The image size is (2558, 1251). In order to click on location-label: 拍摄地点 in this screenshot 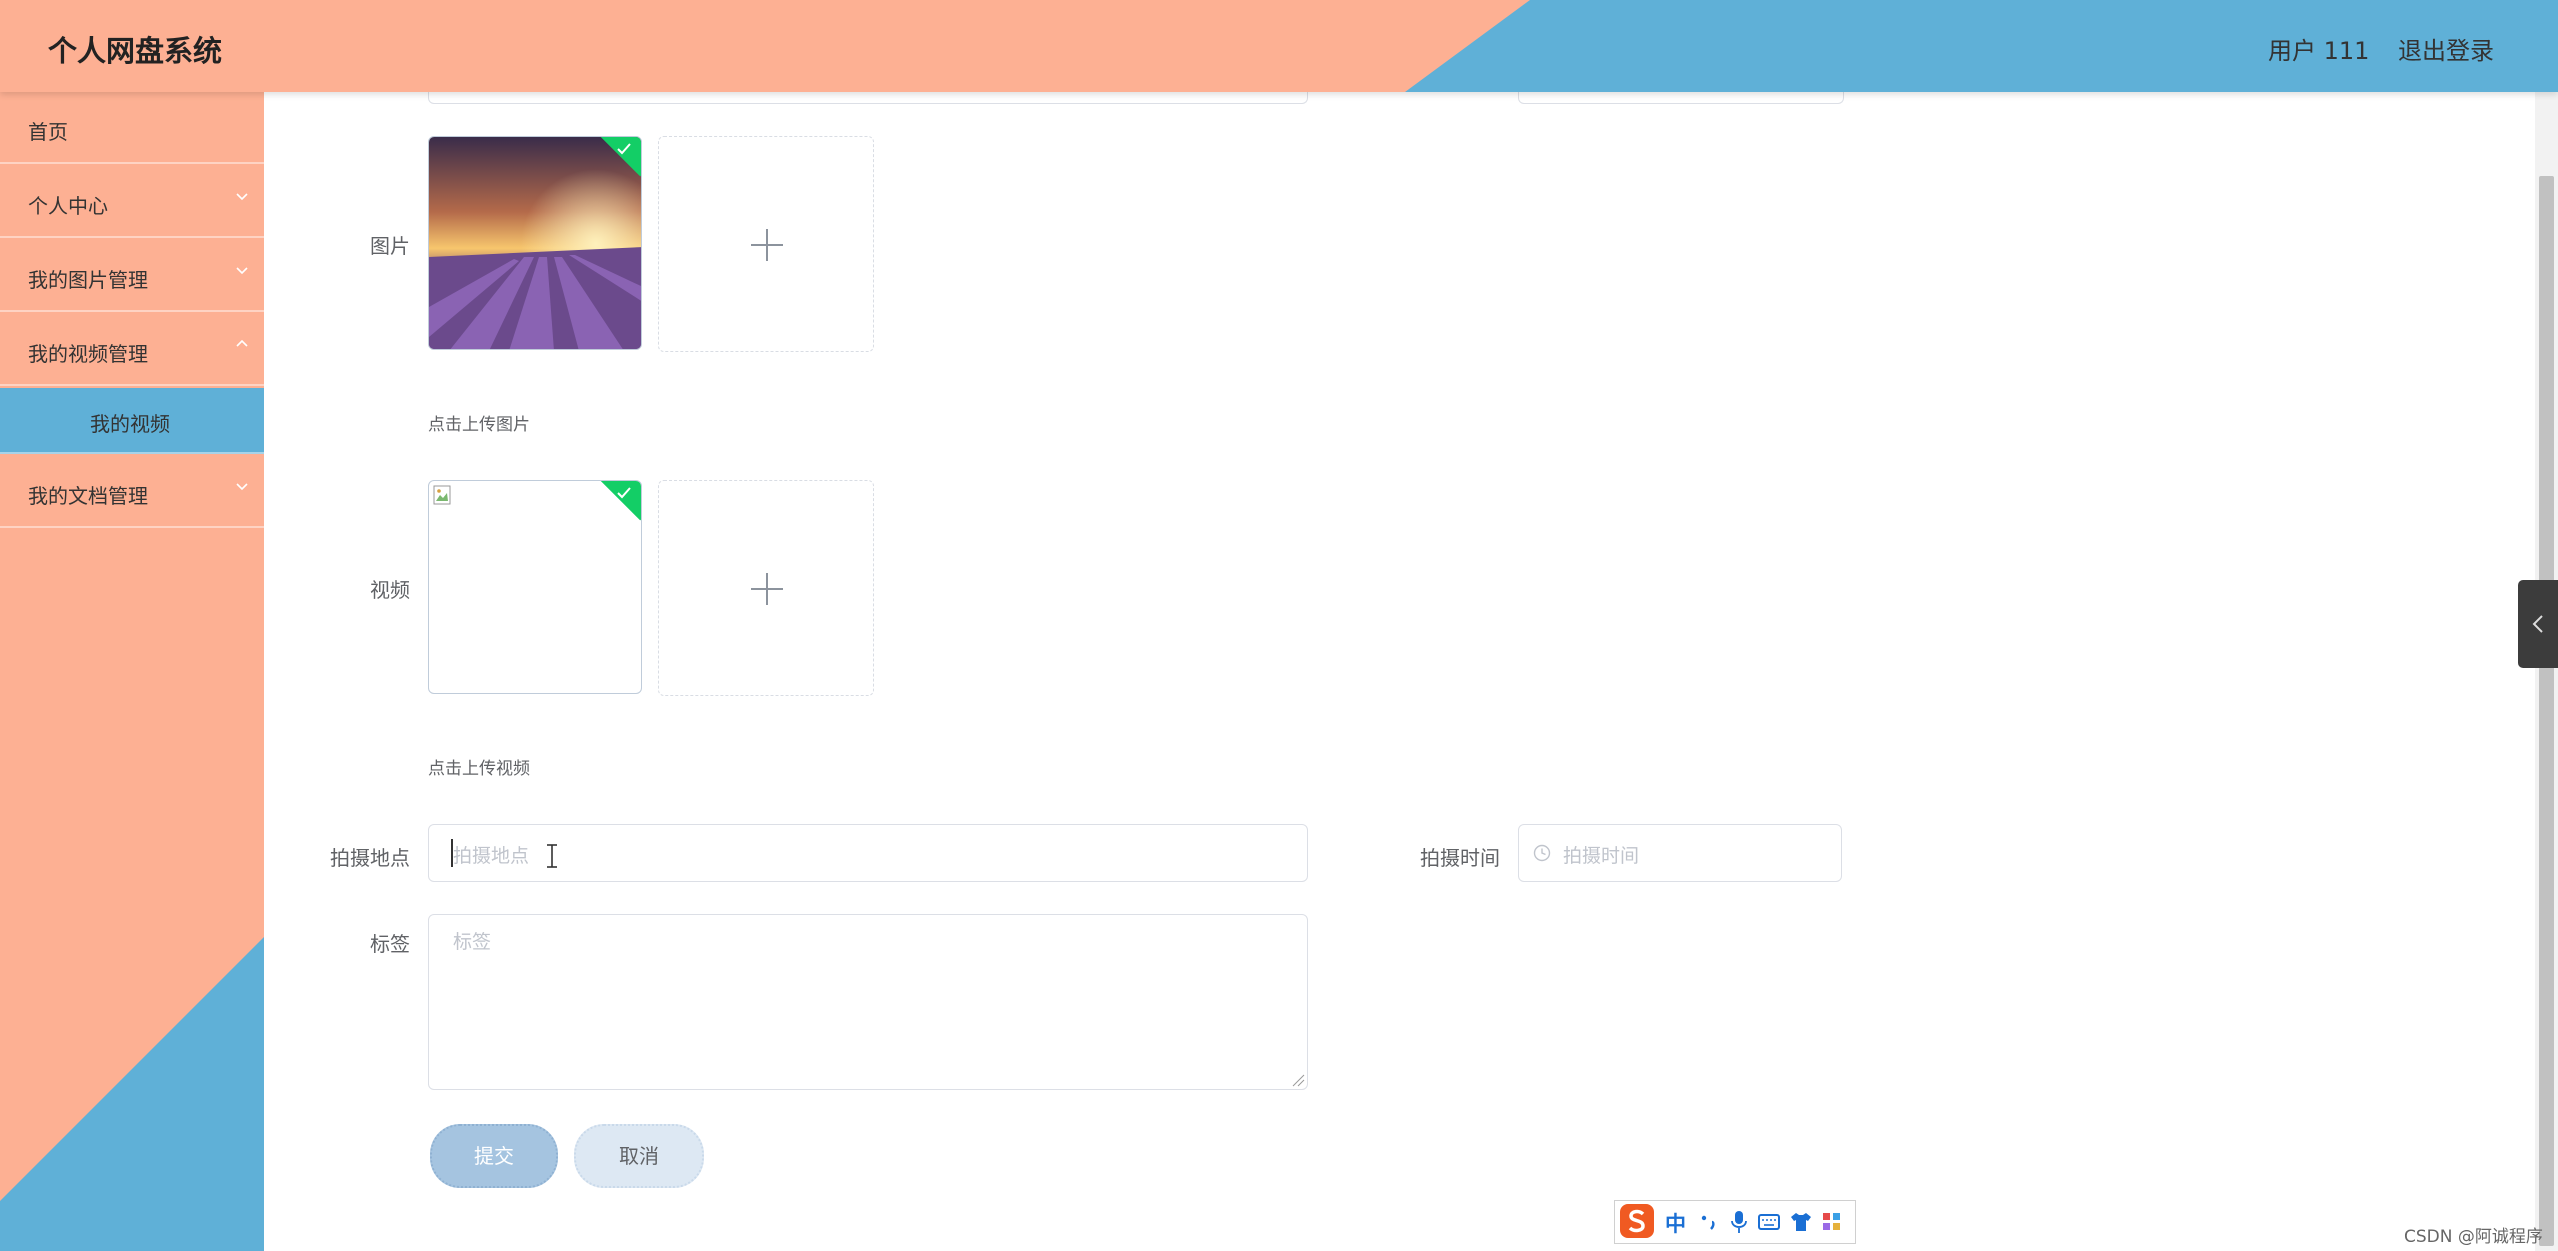, I will do `click(370, 858)`.